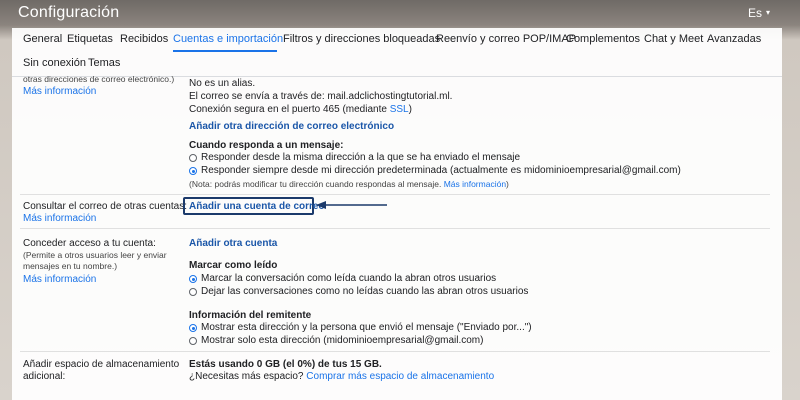  What do you see at coordinates (225, 51) in the screenshot?
I see `active-tab-indicator` at bounding box center [225, 51].